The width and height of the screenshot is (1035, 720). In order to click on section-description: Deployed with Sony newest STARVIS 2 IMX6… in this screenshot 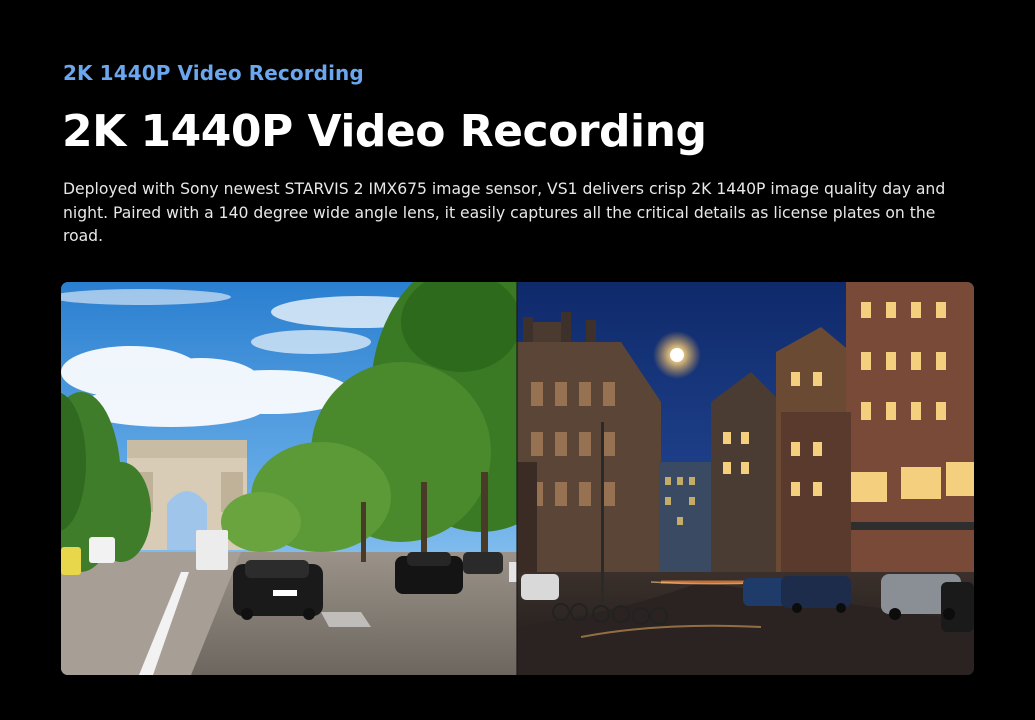, I will do `click(504, 212)`.